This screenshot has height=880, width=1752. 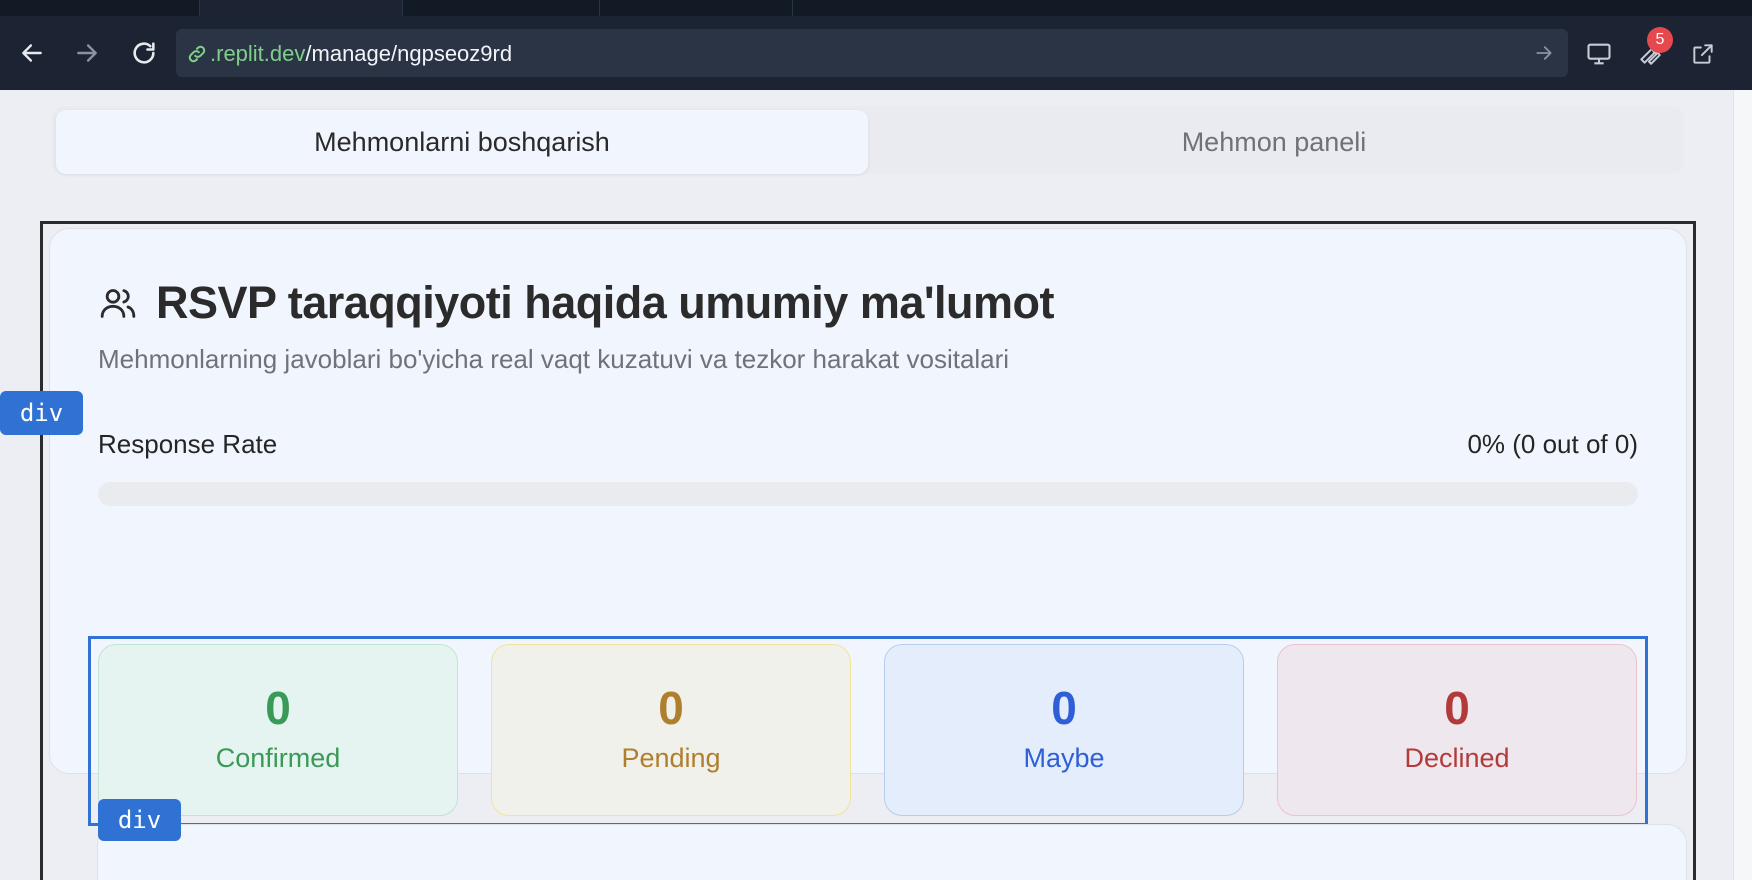 I want to click on browser-toolbar: .replit.dev/manage/ngpseoz9rd, so click(x=876, y=53).